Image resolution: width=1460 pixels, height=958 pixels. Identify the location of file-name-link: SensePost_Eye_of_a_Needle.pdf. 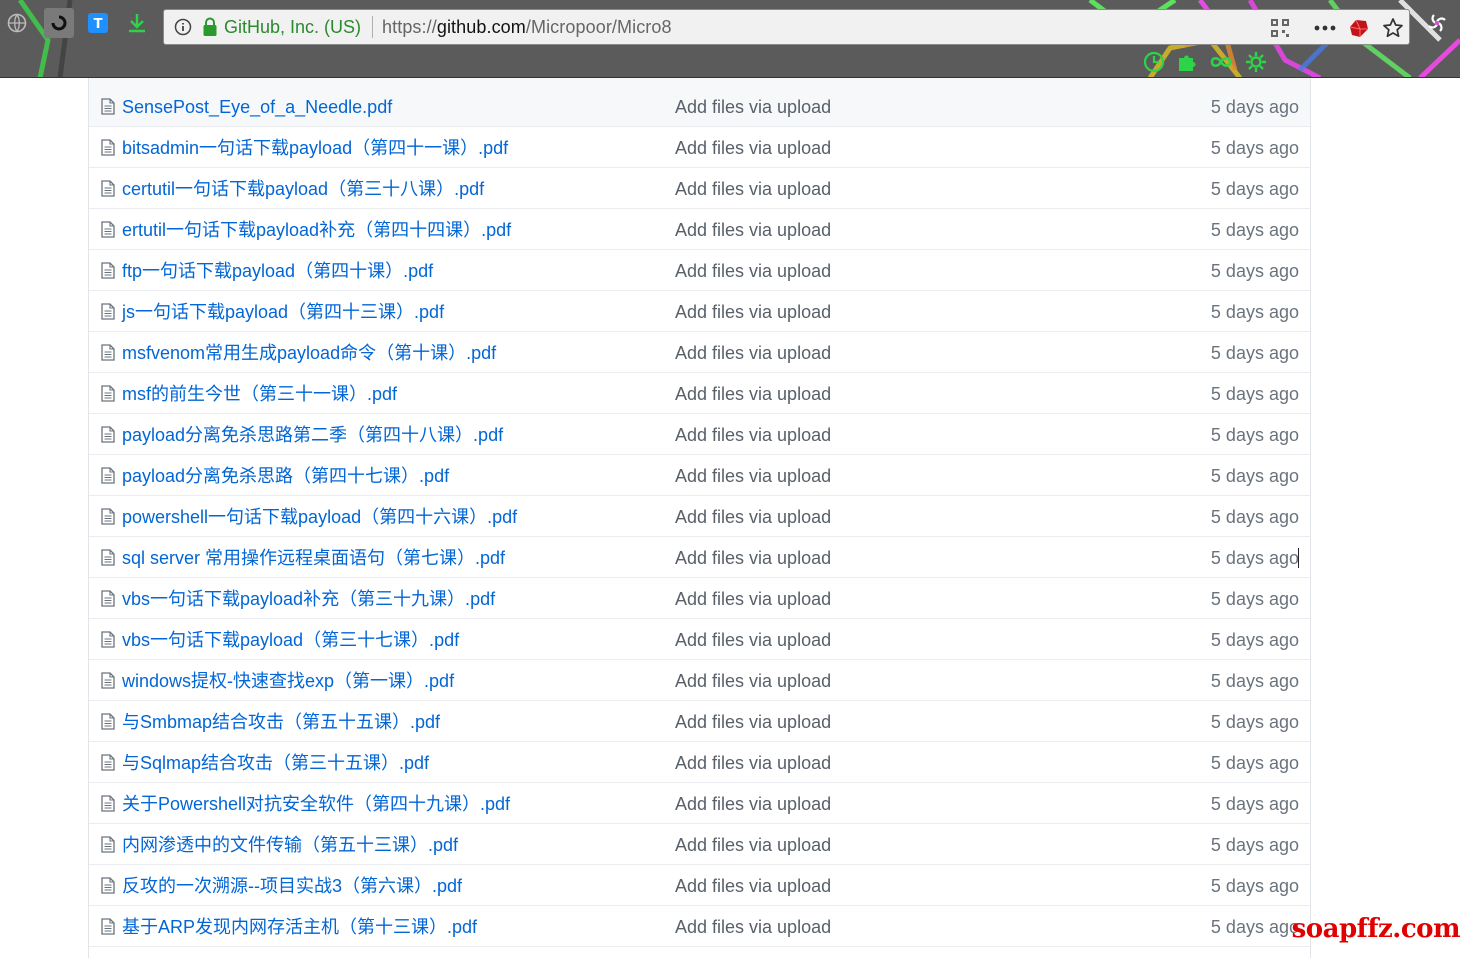
(257, 107).